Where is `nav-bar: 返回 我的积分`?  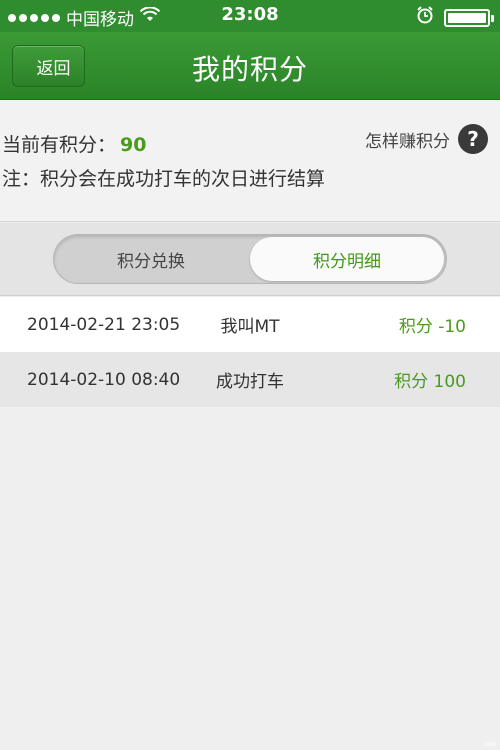 nav-bar: 返回 我的积分 is located at coordinates (250, 66).